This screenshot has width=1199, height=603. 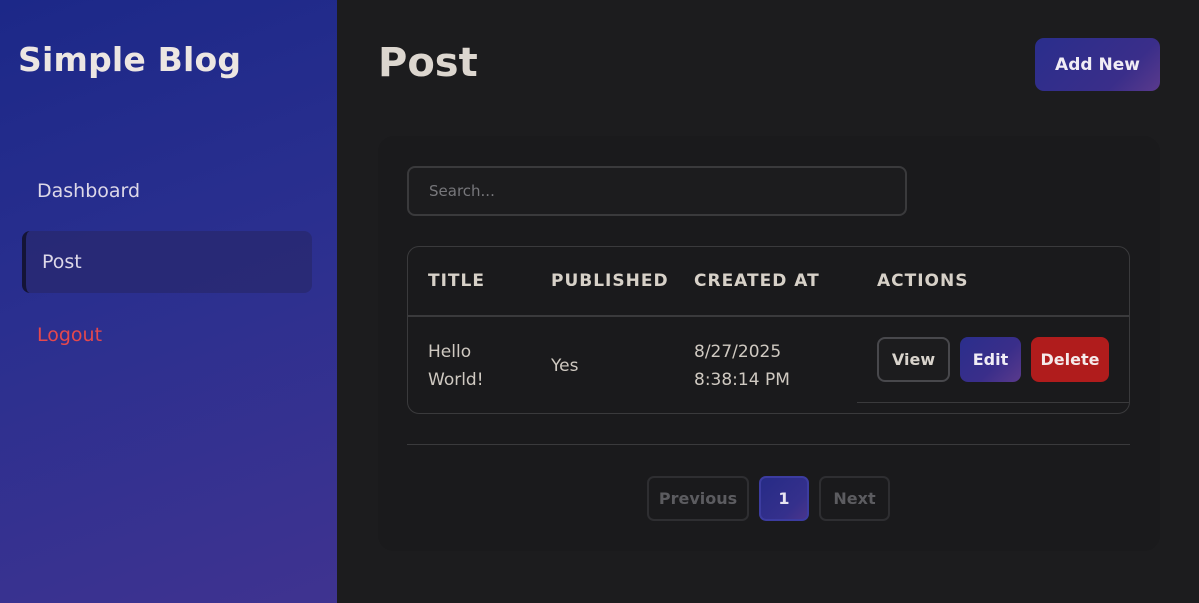 What do you see at coordinates (456, 380) in the screenshot?
I see `cell-title-line: World!` at bounding box center [456, 380].